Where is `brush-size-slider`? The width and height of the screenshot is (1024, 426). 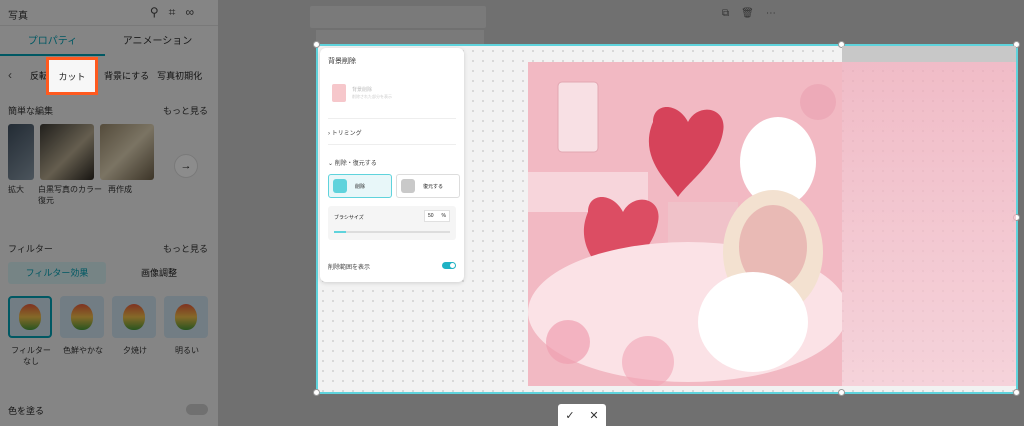 brush-size-slider is located at coordinates (392, 232).